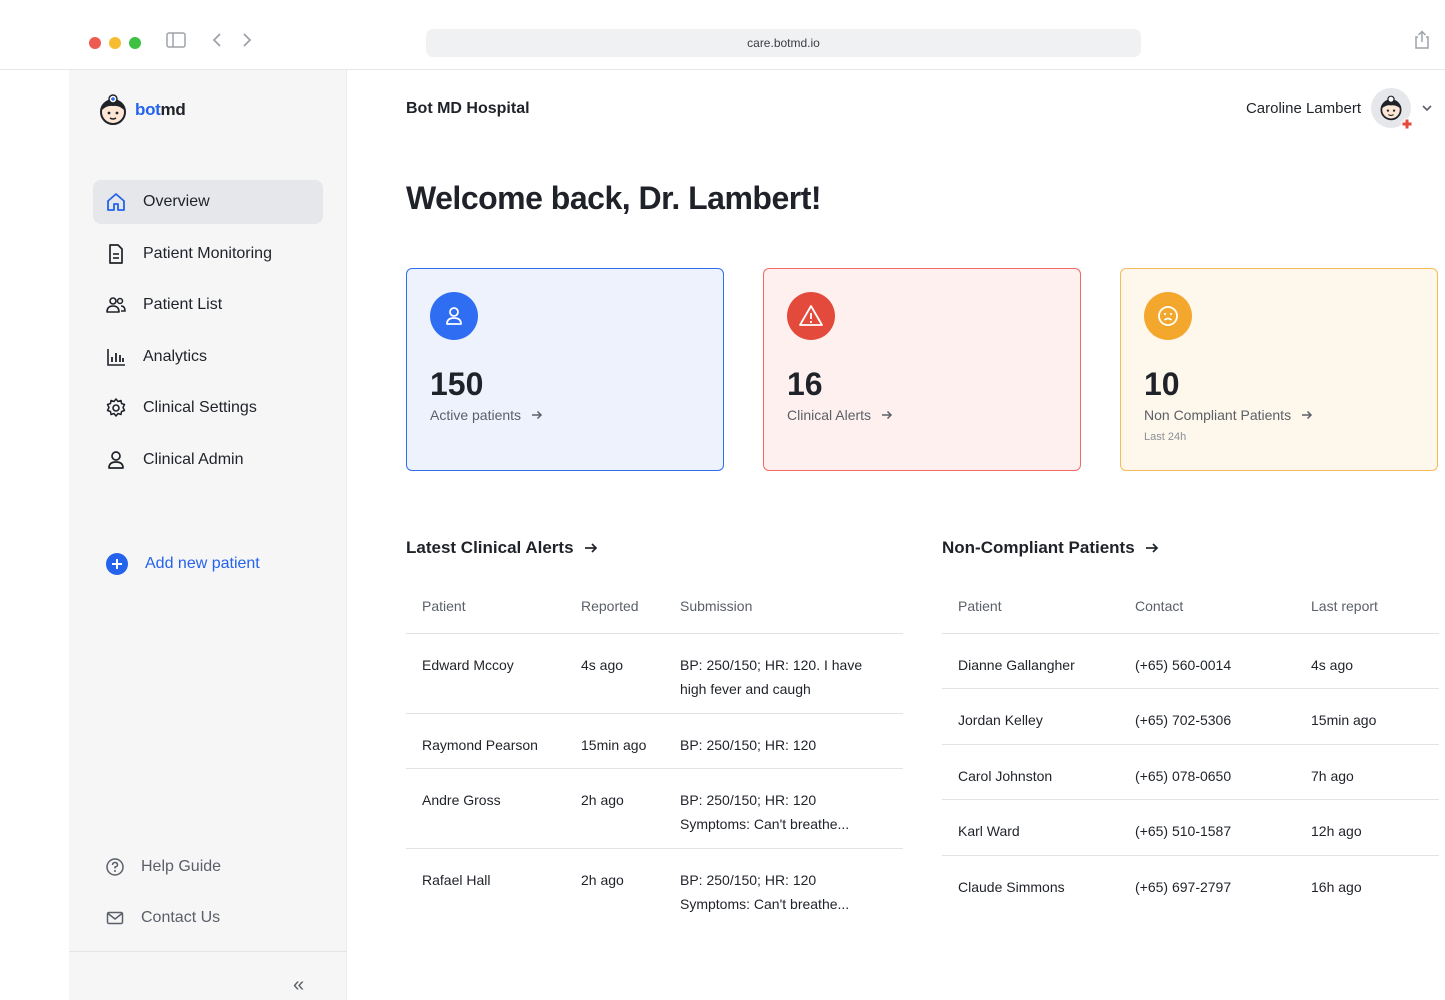 Image resolution: width=1445 pixels, height=1000 pixels. What do you see at coordinates (113, 109) in the screenshot?
I see `doctor-avatar-icon` at bounding box center [113, 109].